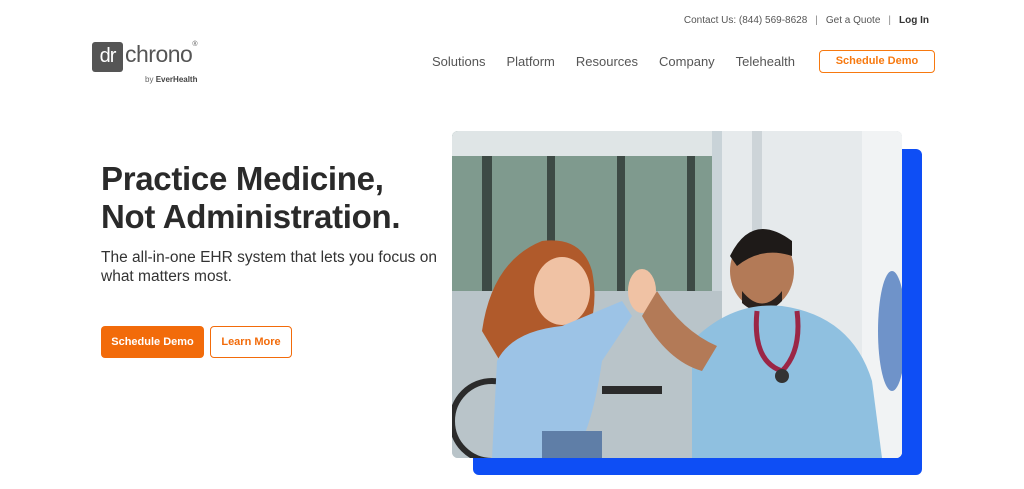 The width and height of the screenshot is (1024, 489). I want to click on logo-dr-mark: dr, so click(107, 57).